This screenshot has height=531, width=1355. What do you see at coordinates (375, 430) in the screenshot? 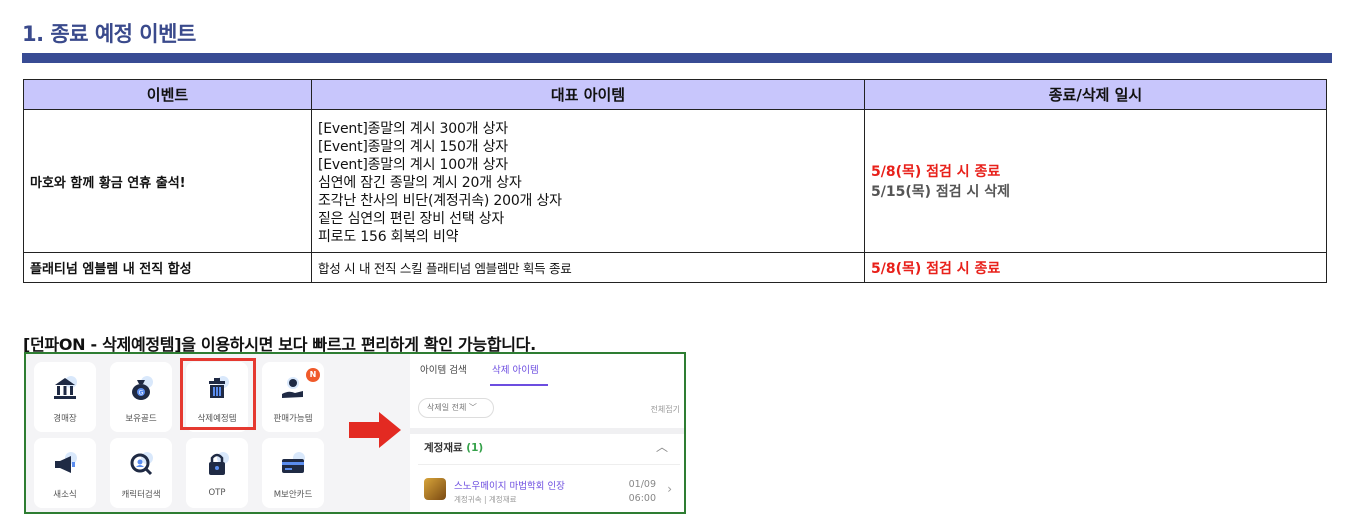
I see `arrow-right-icon` at bounding box center [375, 430].